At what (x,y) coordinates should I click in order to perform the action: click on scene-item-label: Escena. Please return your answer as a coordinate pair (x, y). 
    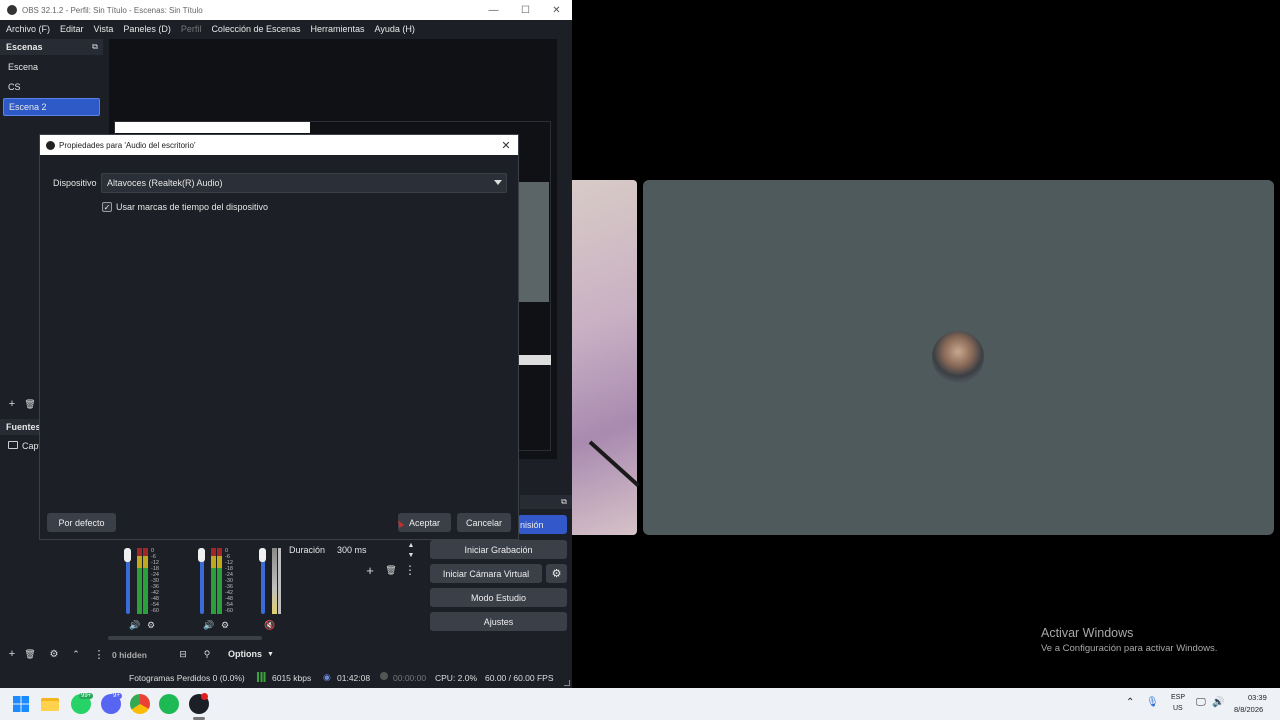
    Looking at the image, I should click on (23, 67).